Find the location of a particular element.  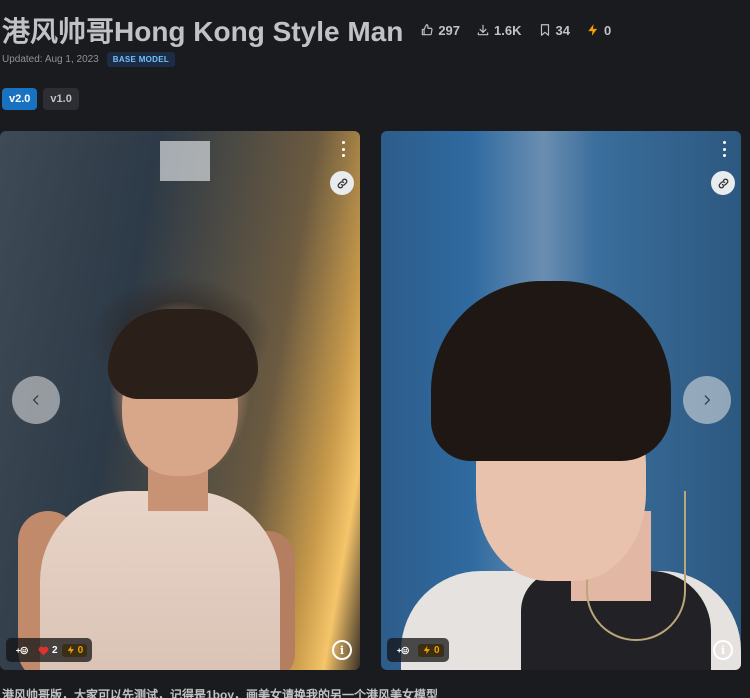

model-stats: 297 1.6K 34 0 is located at coordinates (515, 30).